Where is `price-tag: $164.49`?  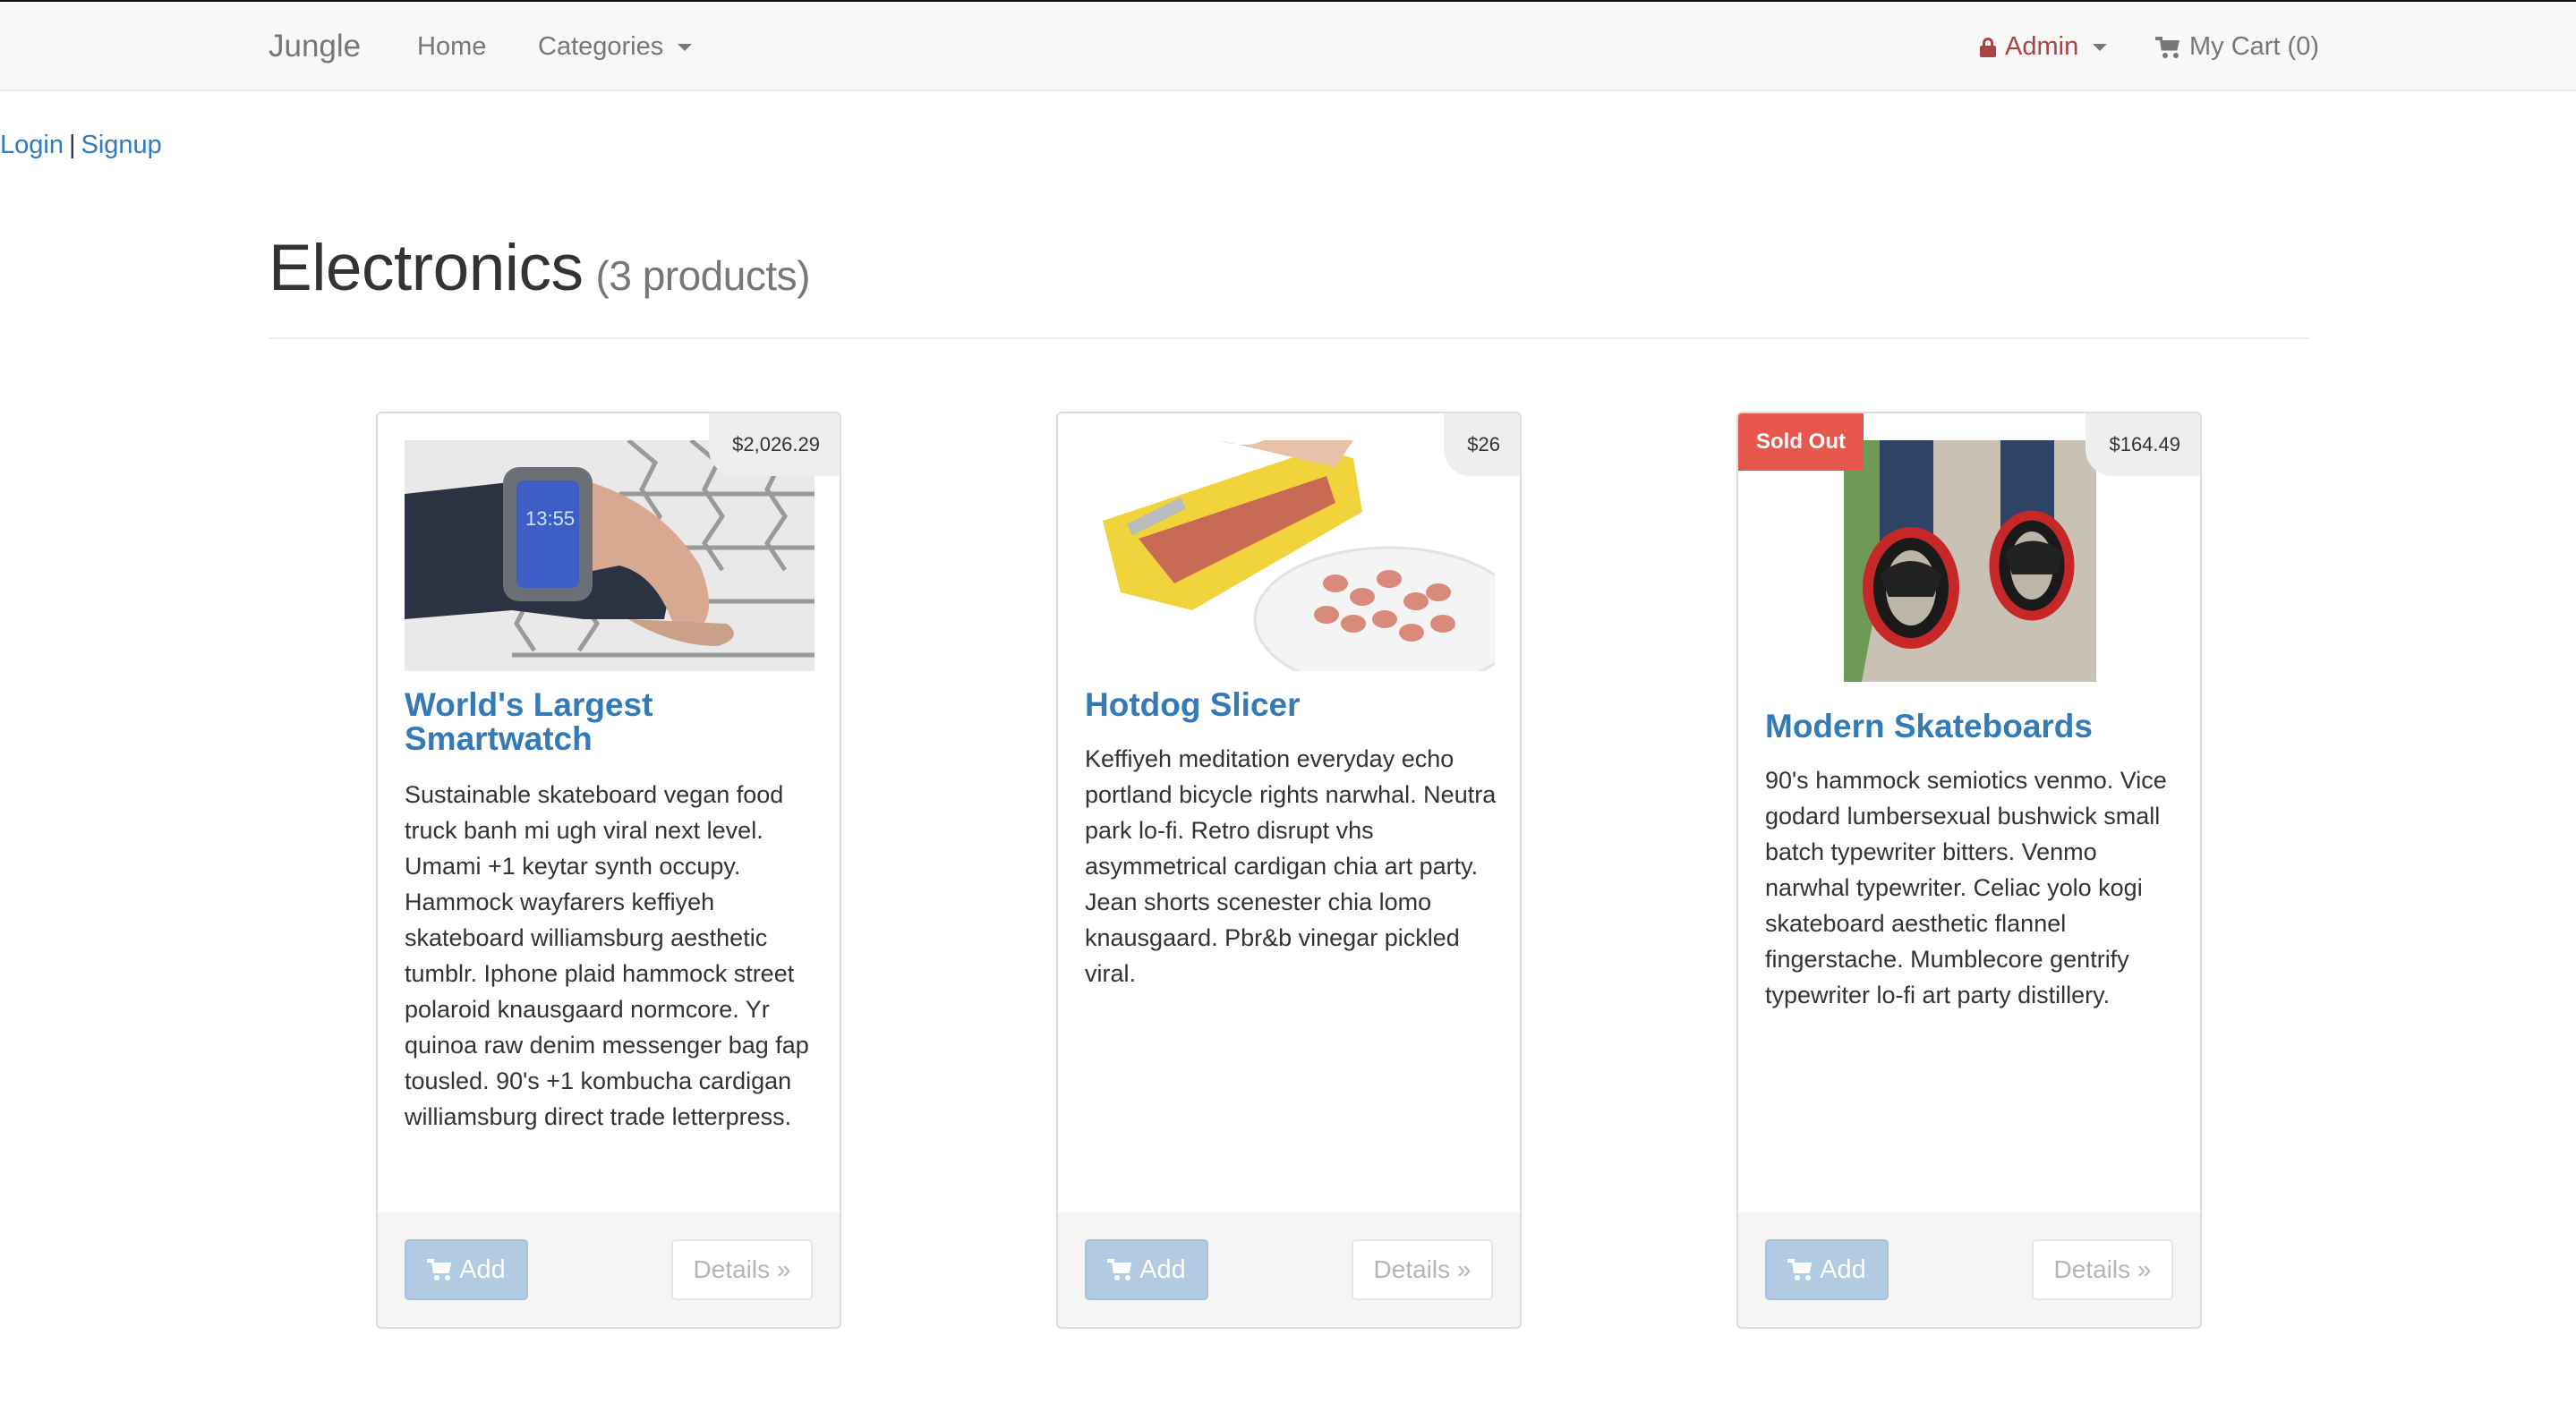 price-tag: $164.49 is located at coordinates (2143, 445).